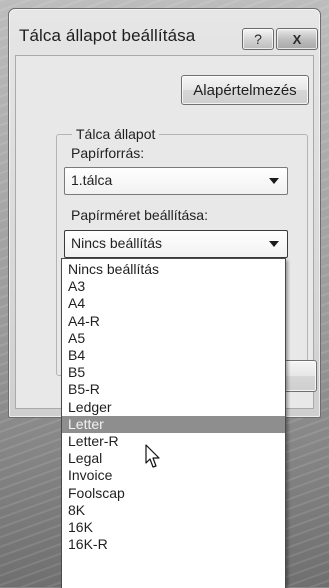 The width and height of the screenshot is (329, 588). What do you see at coordinates (85, 458) in the screenshot?
I see `list-item-label: Legal` at bounding box center [85, 458].